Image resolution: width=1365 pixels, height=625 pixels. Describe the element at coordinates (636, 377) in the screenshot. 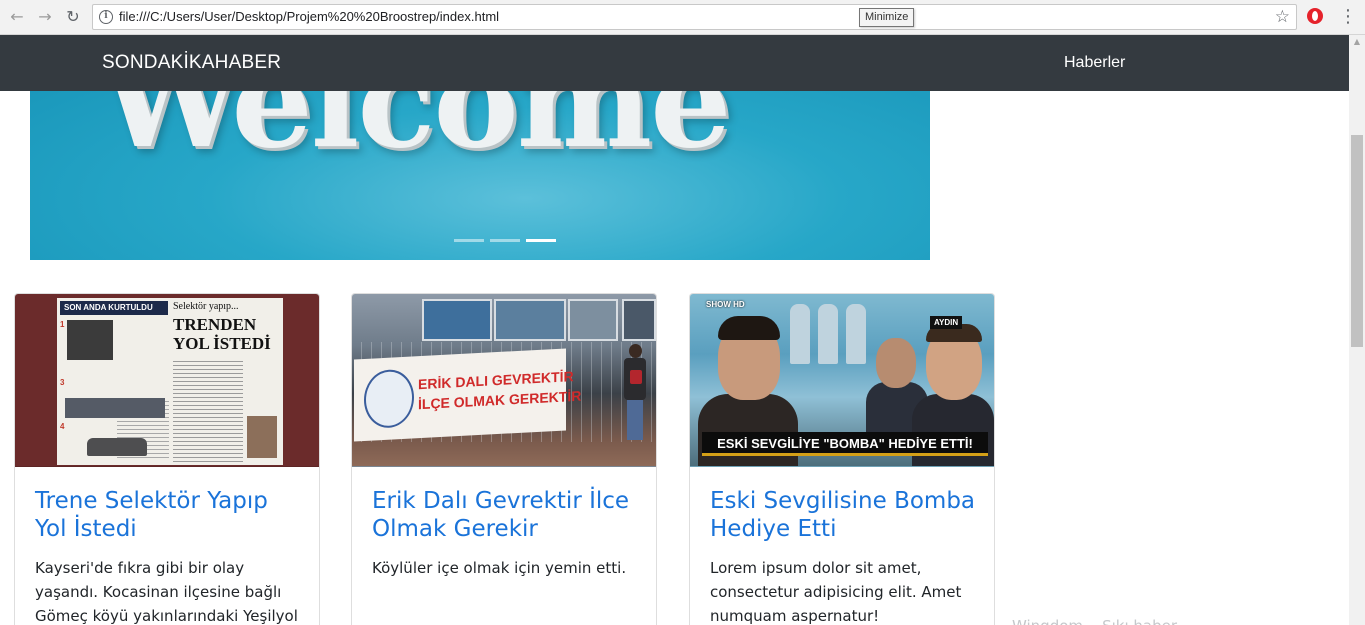

I see `woman-bag` at that location.